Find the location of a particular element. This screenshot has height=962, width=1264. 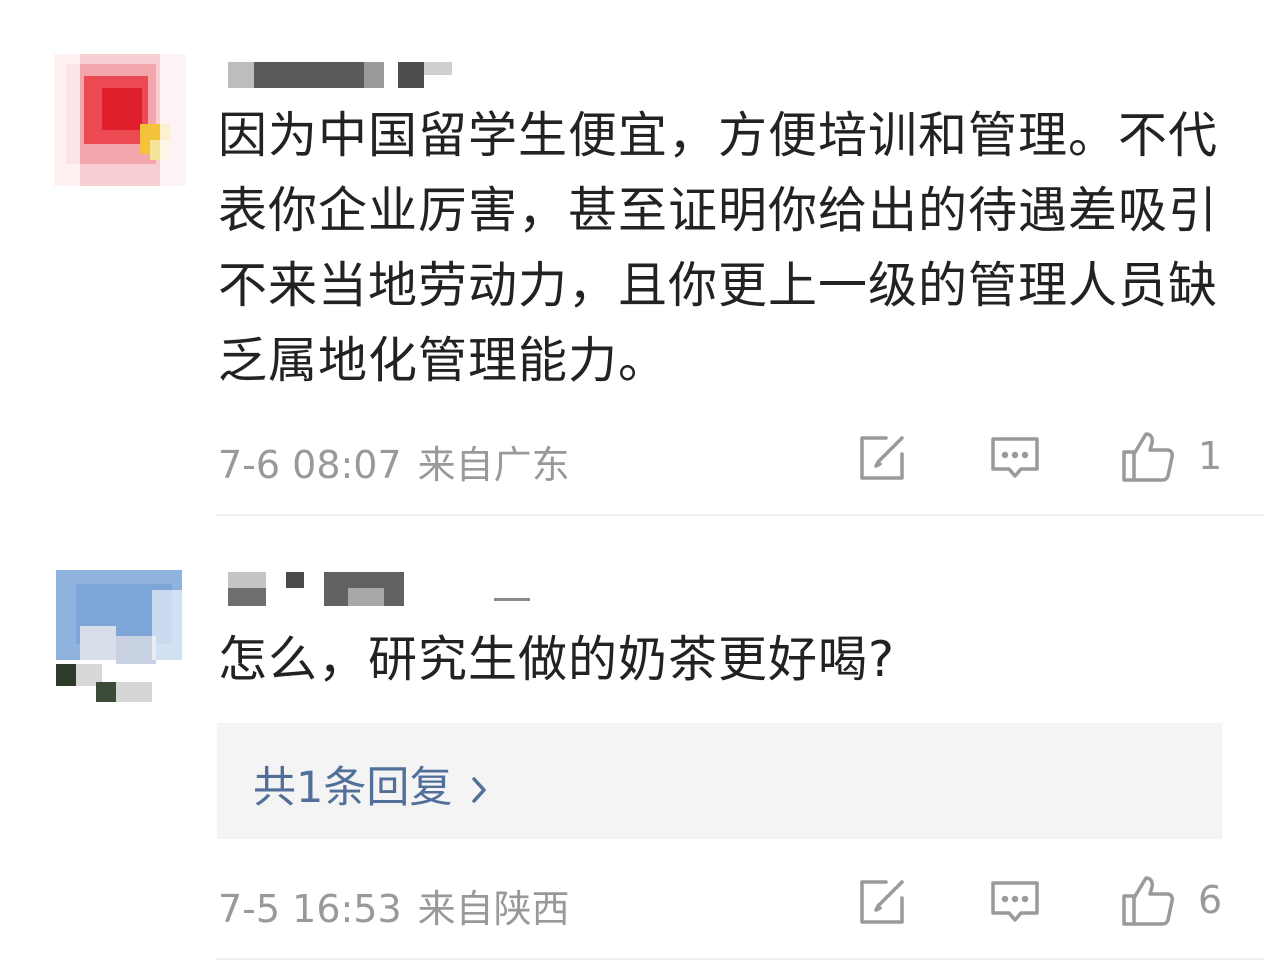

like-count: 6 is located at coordinates (1210, 900).